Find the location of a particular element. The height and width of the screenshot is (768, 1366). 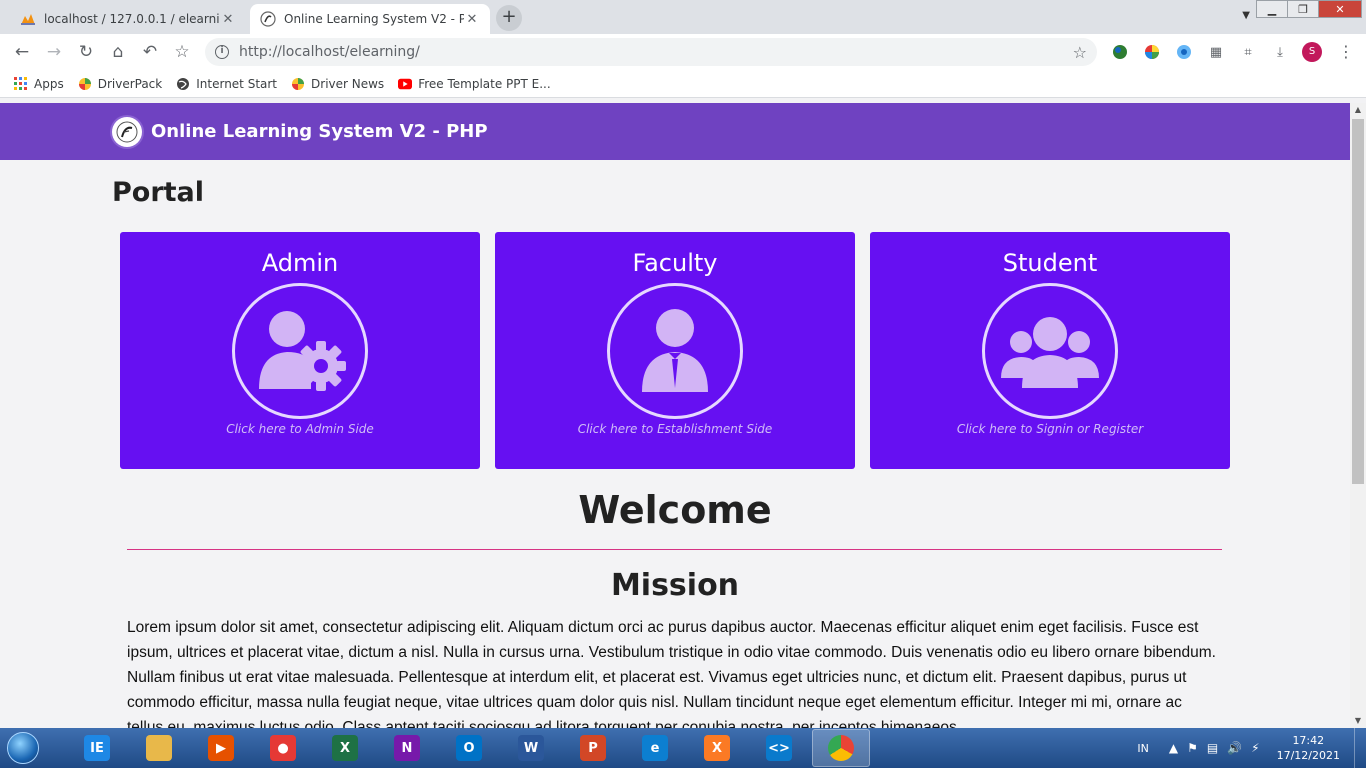

taskbar-app-button: IE is located at coordinates (97, 748).